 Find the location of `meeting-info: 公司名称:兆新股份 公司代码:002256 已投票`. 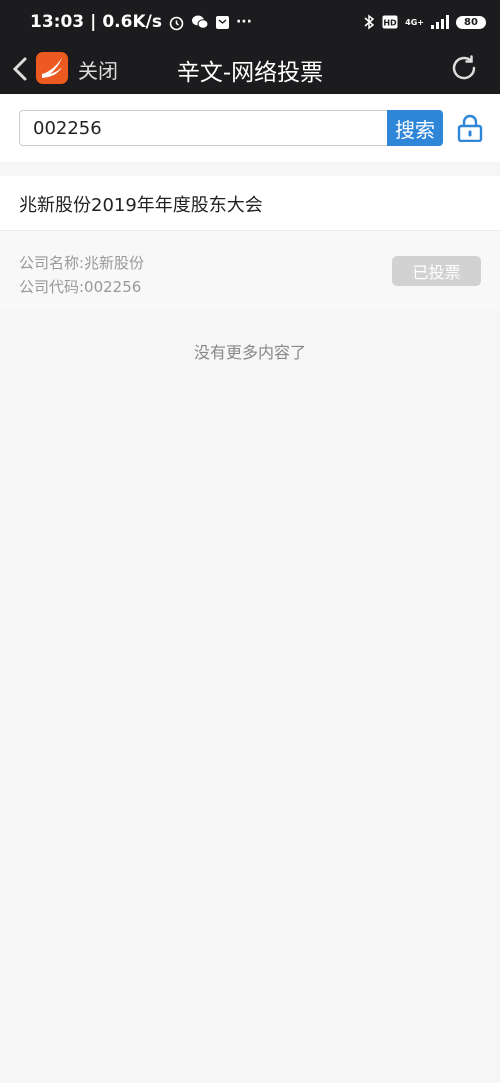

meeting-info: 公司名称:兆新股份 公司代码:002256 已投票 is located at coordinates (250, 270).